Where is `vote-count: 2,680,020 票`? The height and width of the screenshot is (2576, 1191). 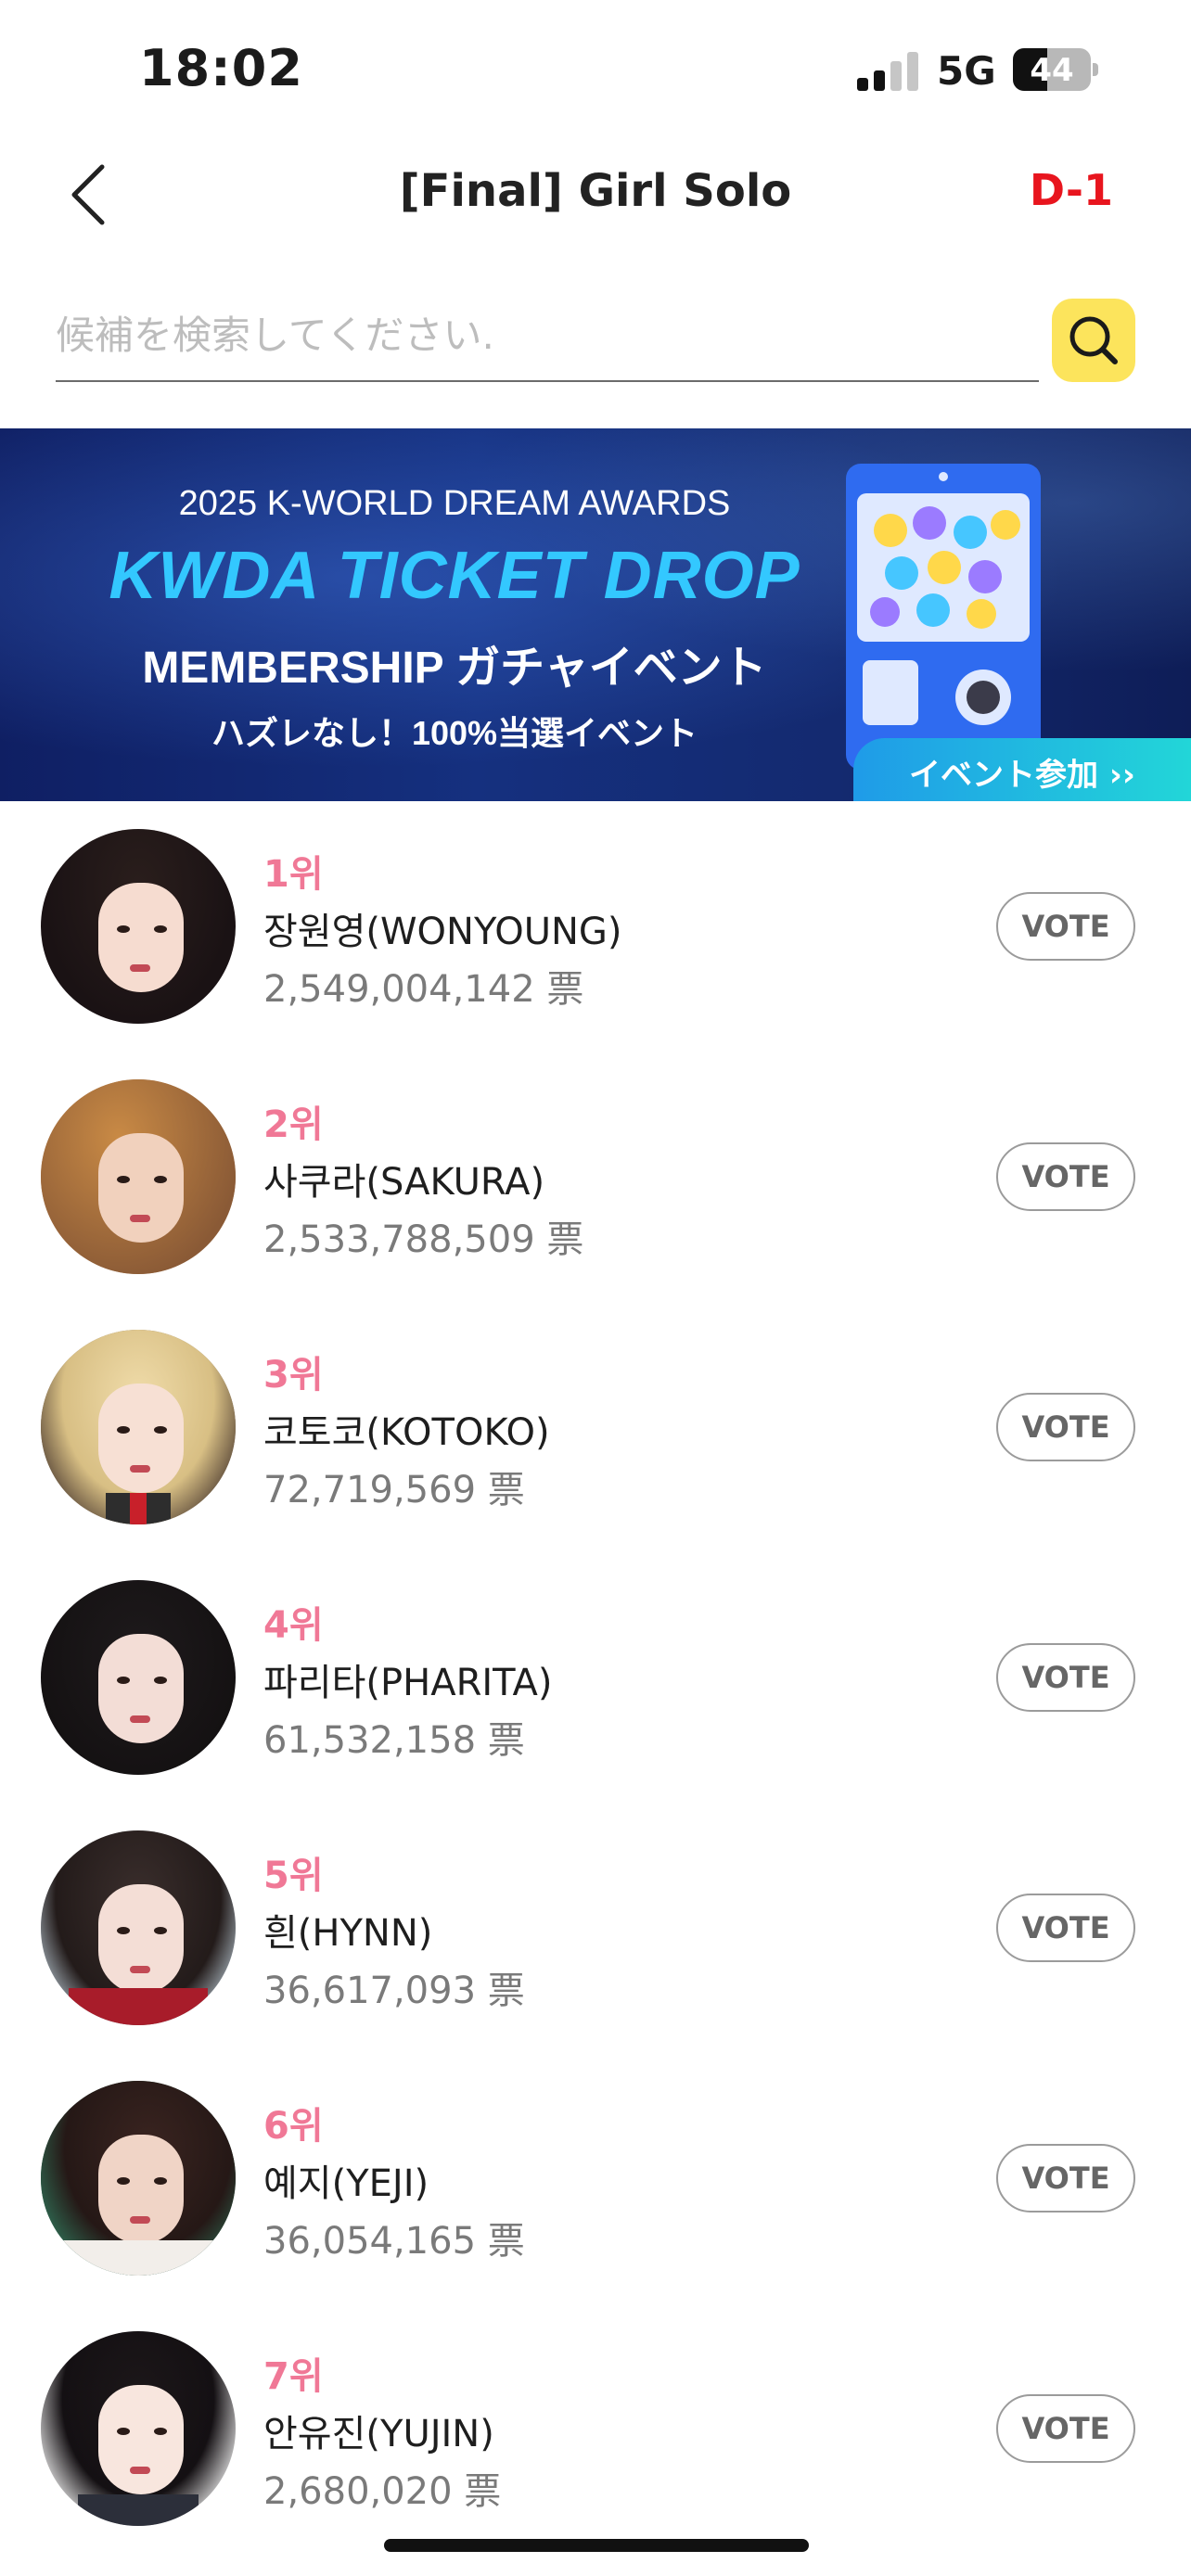 vote-count: 2,680,020 票 is located at coordinates (382, 2491).